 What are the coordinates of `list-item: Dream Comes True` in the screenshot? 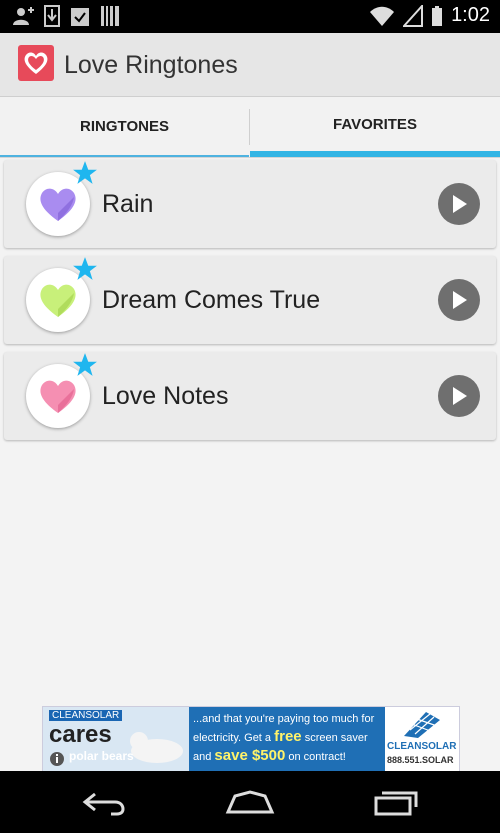 It's located at (250, 300).